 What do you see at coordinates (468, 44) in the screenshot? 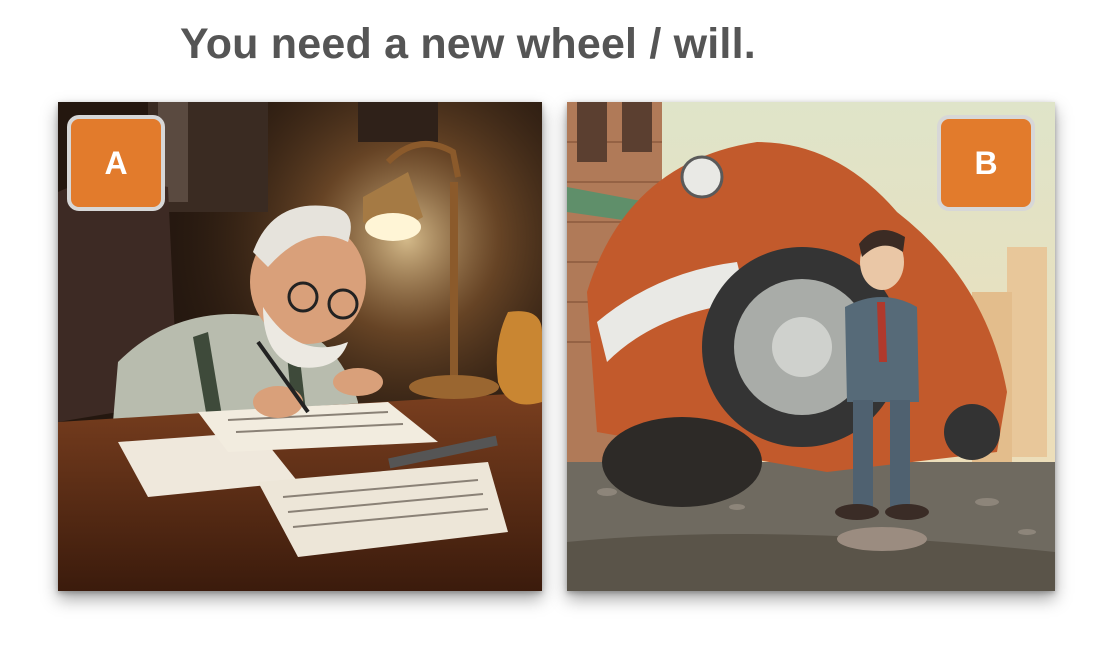
I see `question-title: You need a new wheel / will.` at bounding box center [468, 44].